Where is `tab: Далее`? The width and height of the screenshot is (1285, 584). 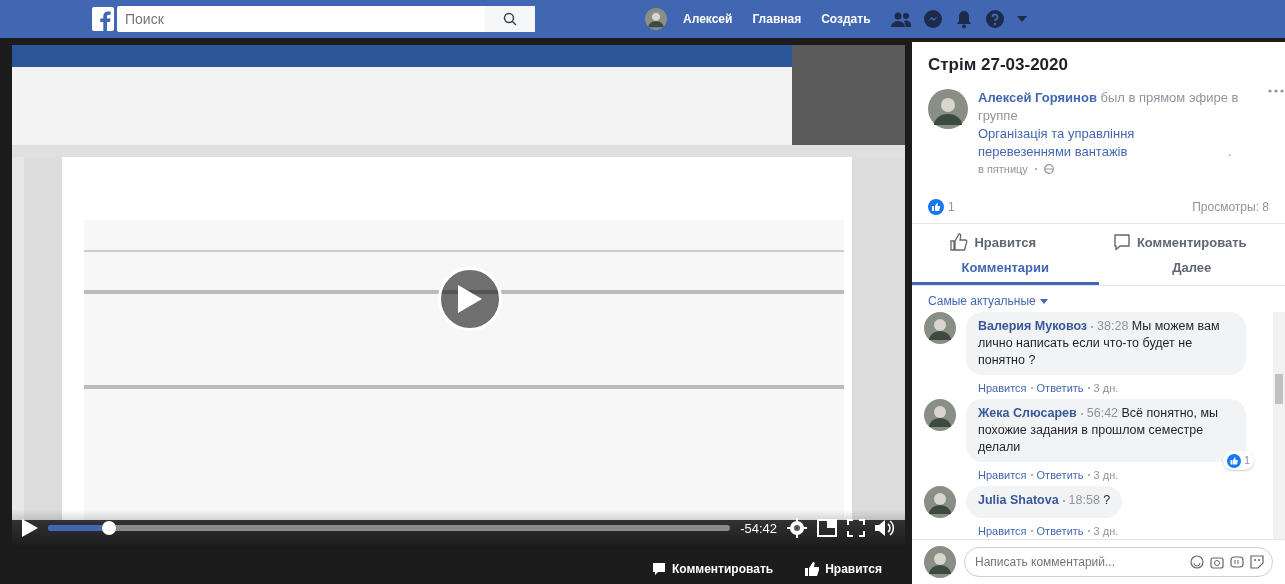
tab: Далее is located at coordinates (1191, 269).